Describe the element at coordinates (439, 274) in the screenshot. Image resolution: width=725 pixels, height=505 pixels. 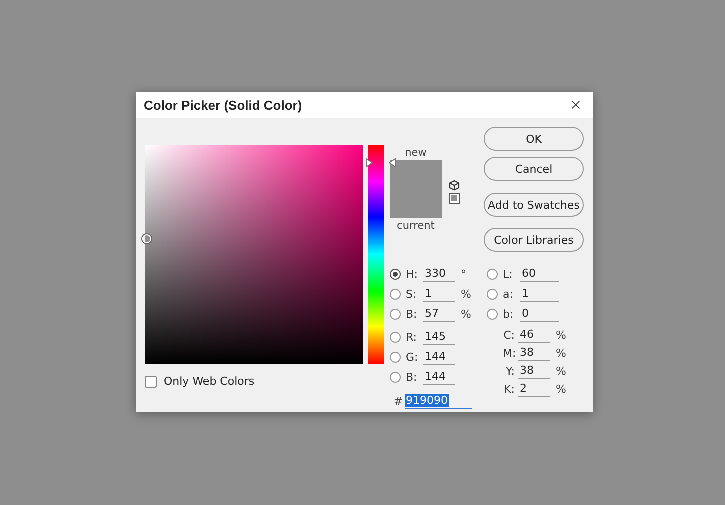
I see `value-field: 330` at that location.